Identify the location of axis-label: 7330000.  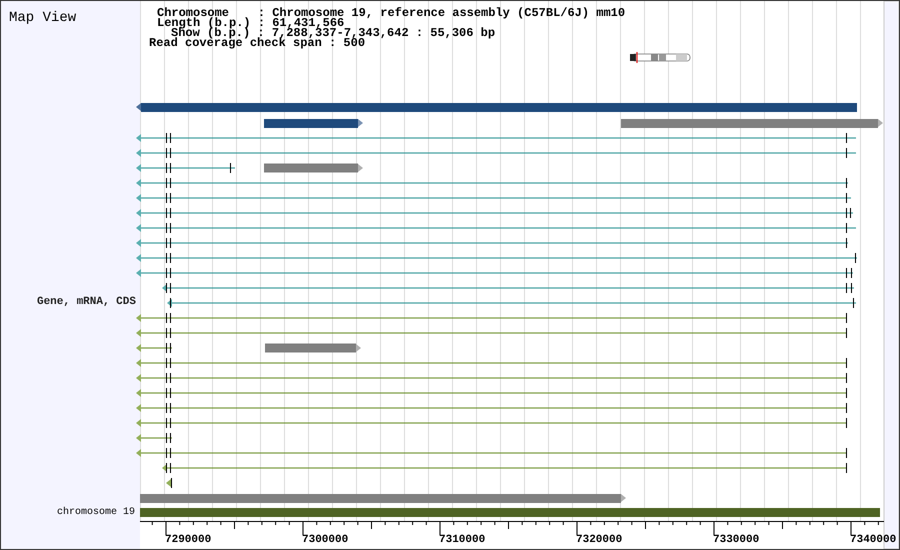
(736, 540).